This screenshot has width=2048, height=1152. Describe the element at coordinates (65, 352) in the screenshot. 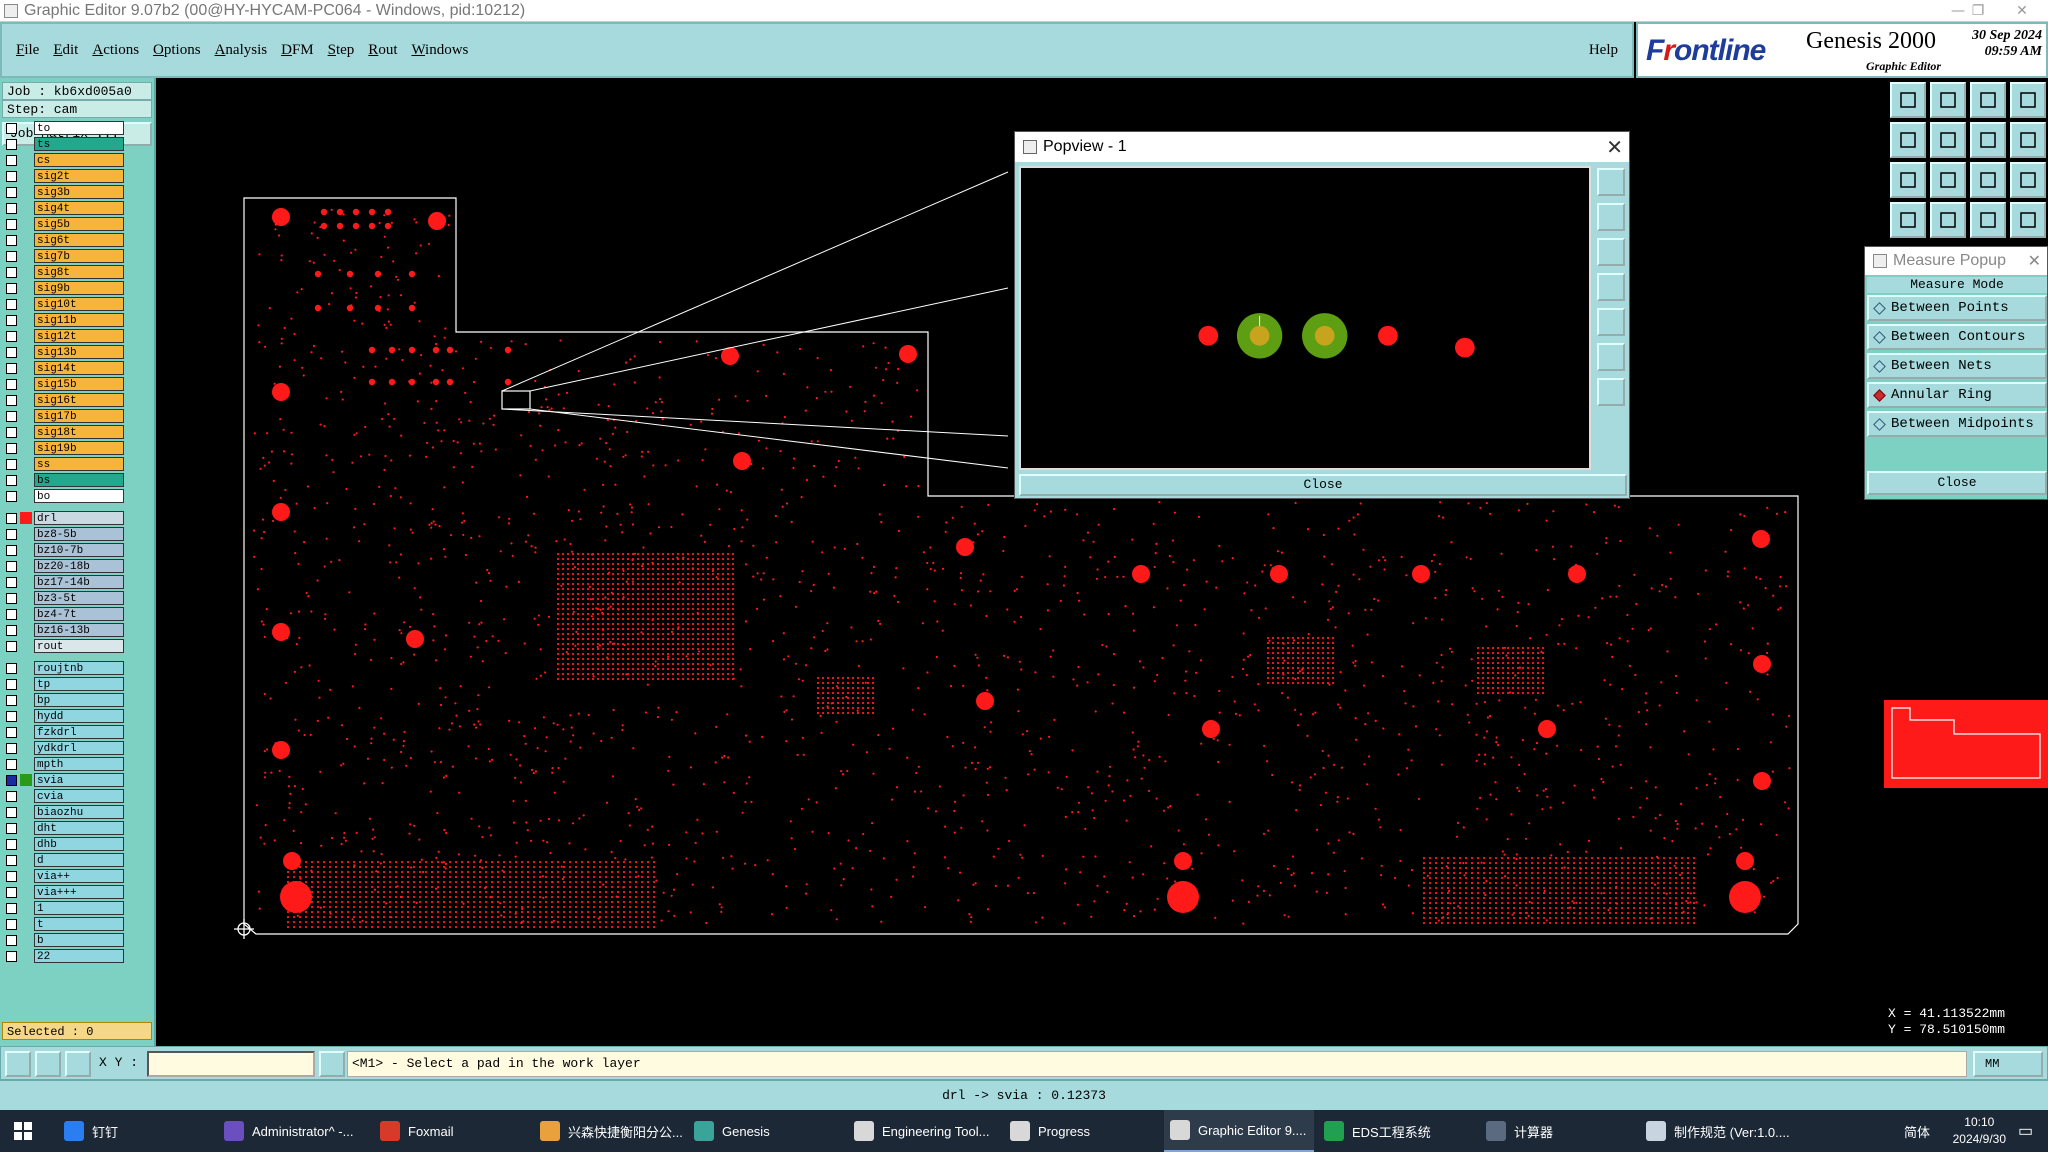

I see `layer-row: sig13b` at that location.